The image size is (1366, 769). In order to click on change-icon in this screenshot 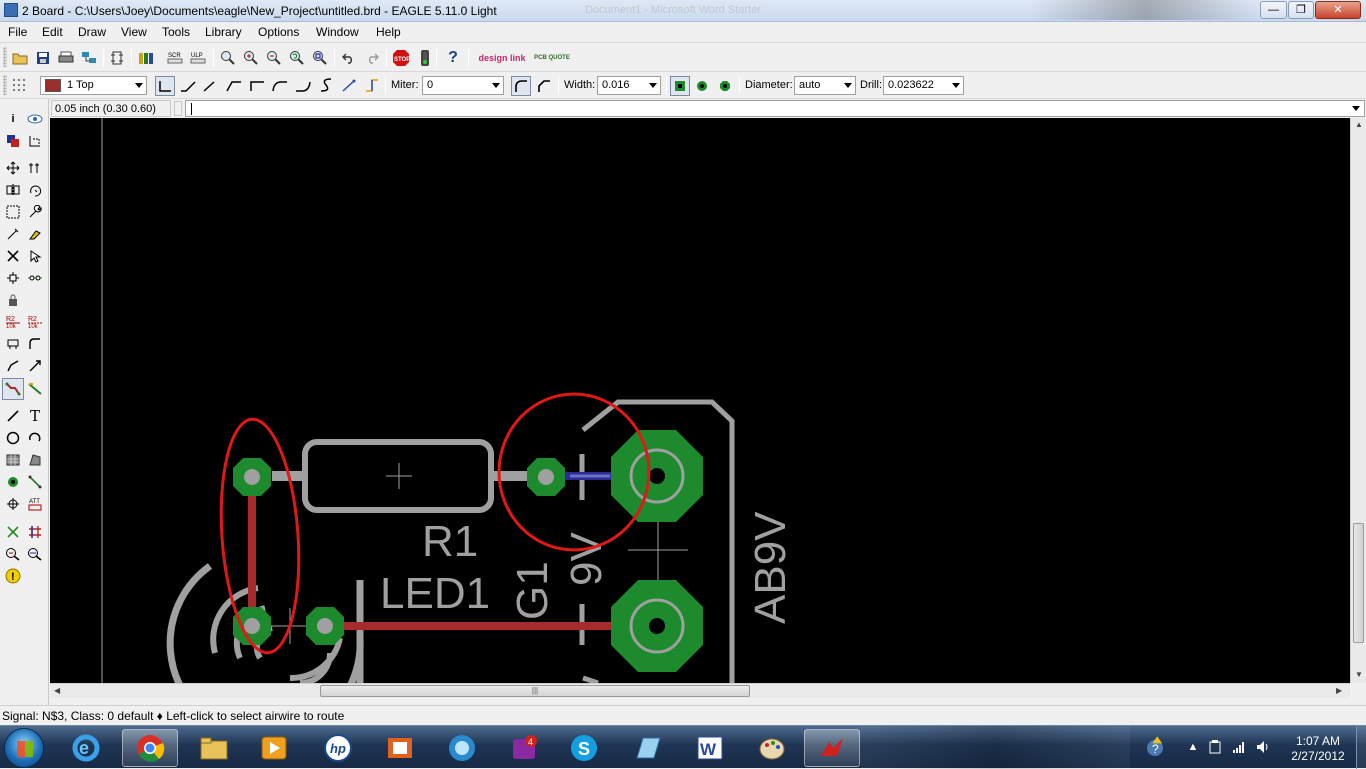, I will do `click(35, 212)`.